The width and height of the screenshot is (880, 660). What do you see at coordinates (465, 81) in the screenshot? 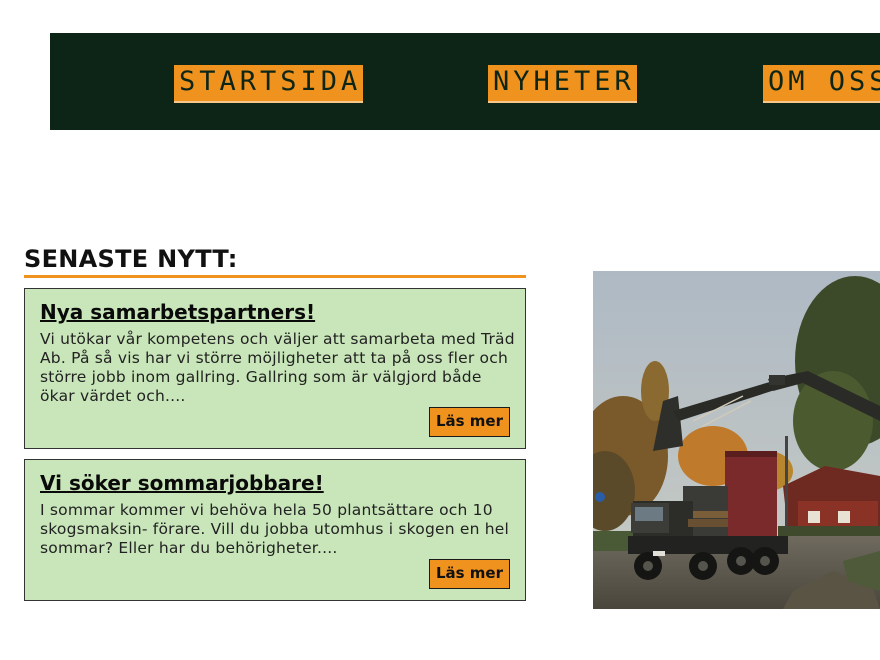
I see `main-navigation: STARTSIDA NYHETER OM OSS` at bounding box center [465, 81].